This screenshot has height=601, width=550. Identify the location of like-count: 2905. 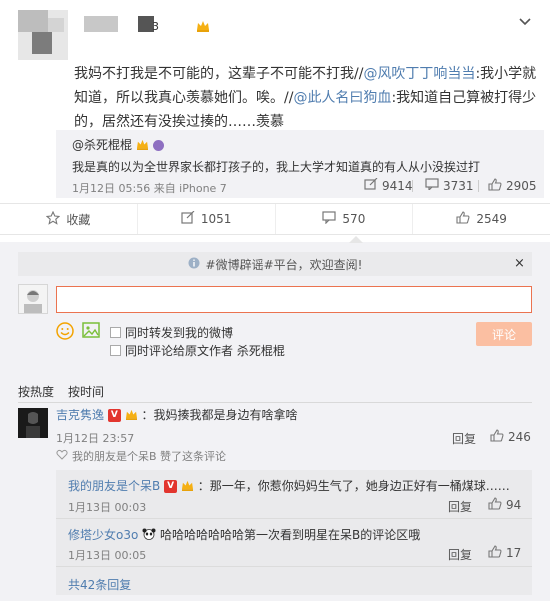
(512, 186).